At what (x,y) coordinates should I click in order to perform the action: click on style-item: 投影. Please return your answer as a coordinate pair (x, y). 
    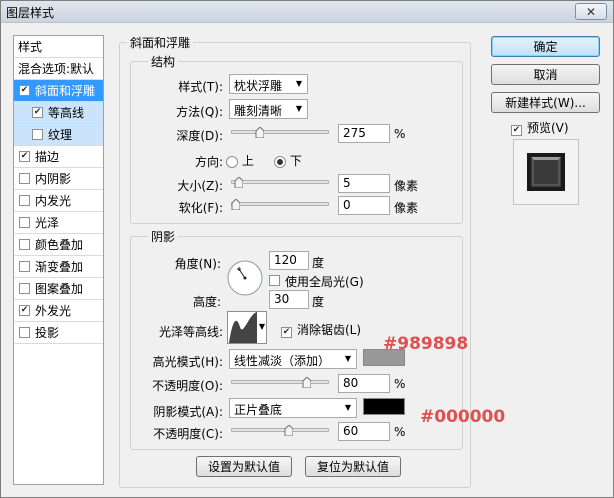
    Looking at the image, I should click on (58, 333).